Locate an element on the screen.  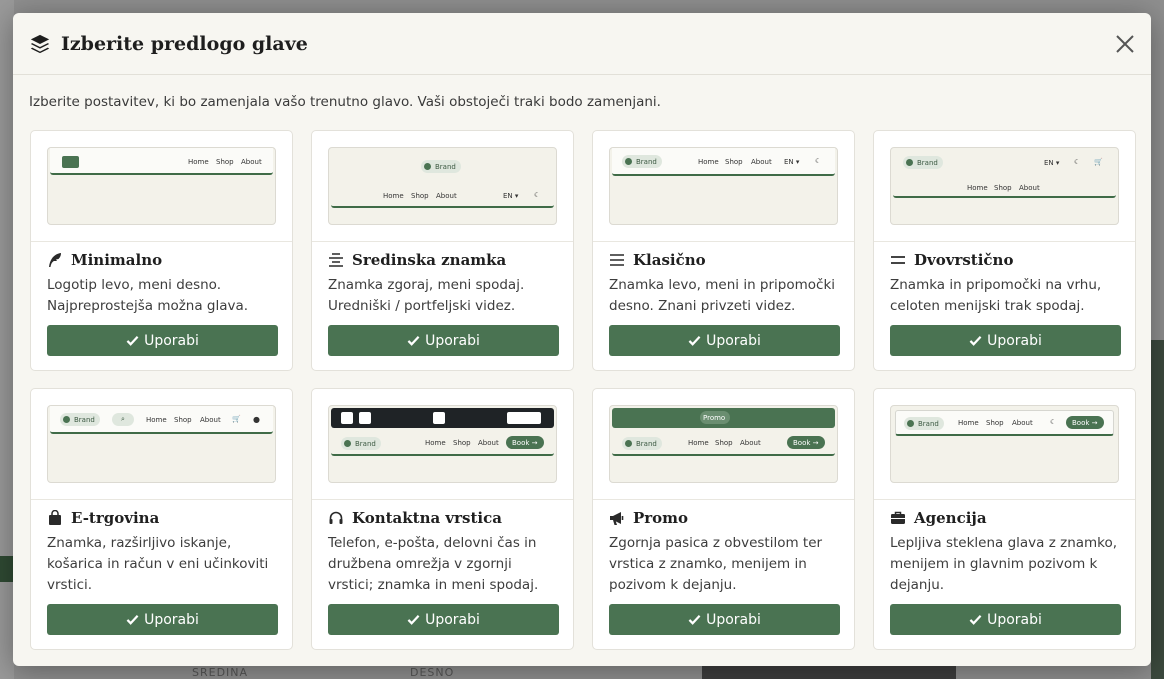
template-preview-area: Brand Home Shop About ☾ Book → is located at coordinates (1004, 444).